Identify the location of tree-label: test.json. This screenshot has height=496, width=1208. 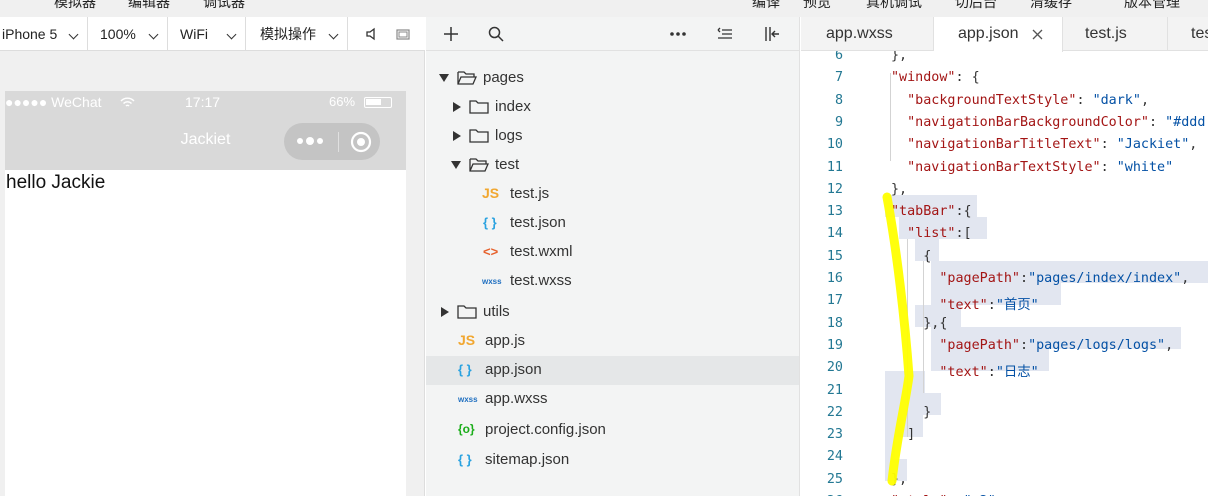
(538, 222).